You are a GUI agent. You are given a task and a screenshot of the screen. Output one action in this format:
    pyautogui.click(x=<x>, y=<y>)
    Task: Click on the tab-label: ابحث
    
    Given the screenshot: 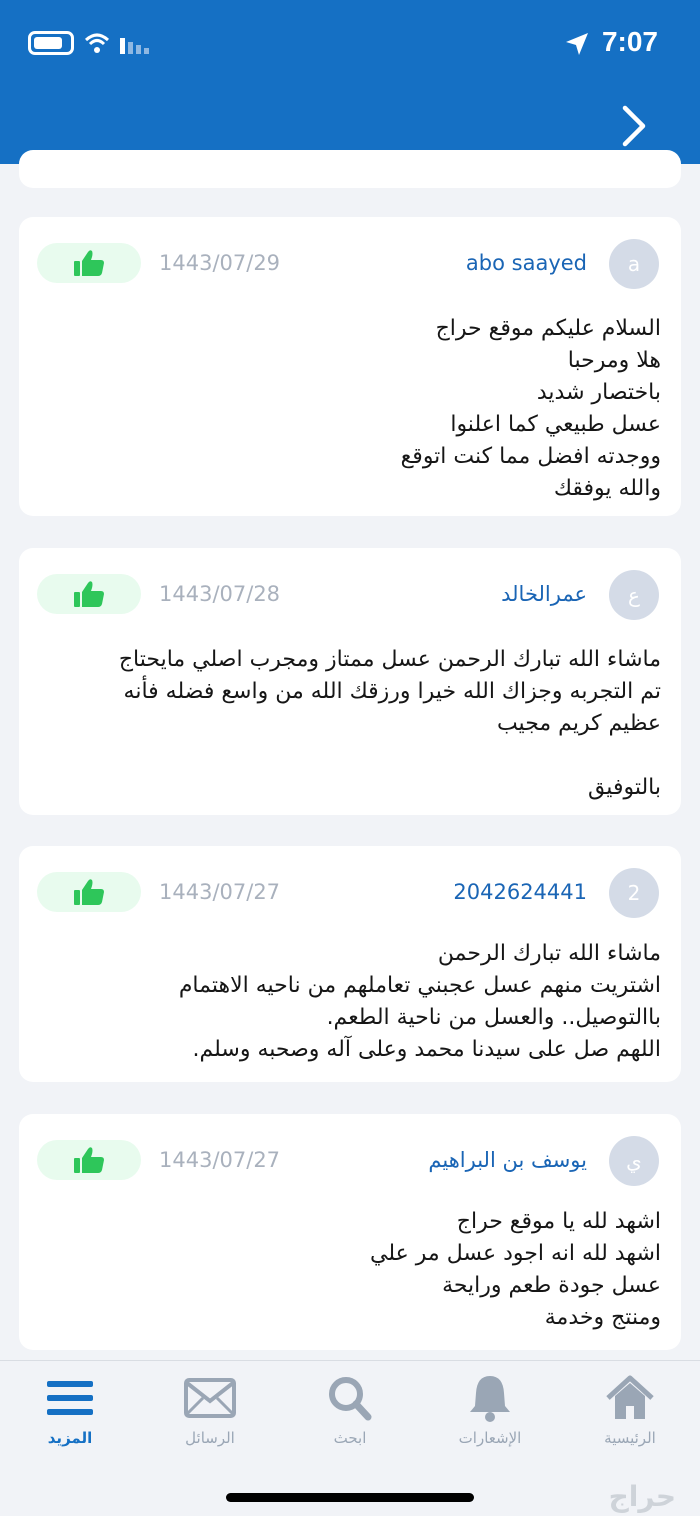 What is the action you would take?
    pyautogui.click(x=350, y=1438)
    